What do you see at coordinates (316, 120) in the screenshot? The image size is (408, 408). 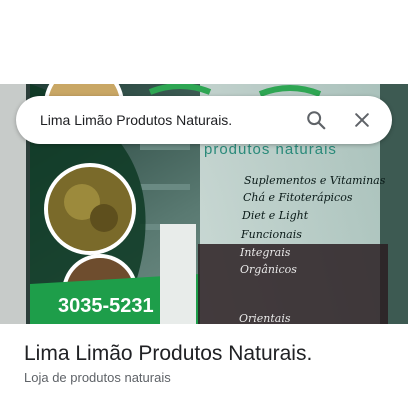 I see `search-icon` at bounding box center [316, 120].